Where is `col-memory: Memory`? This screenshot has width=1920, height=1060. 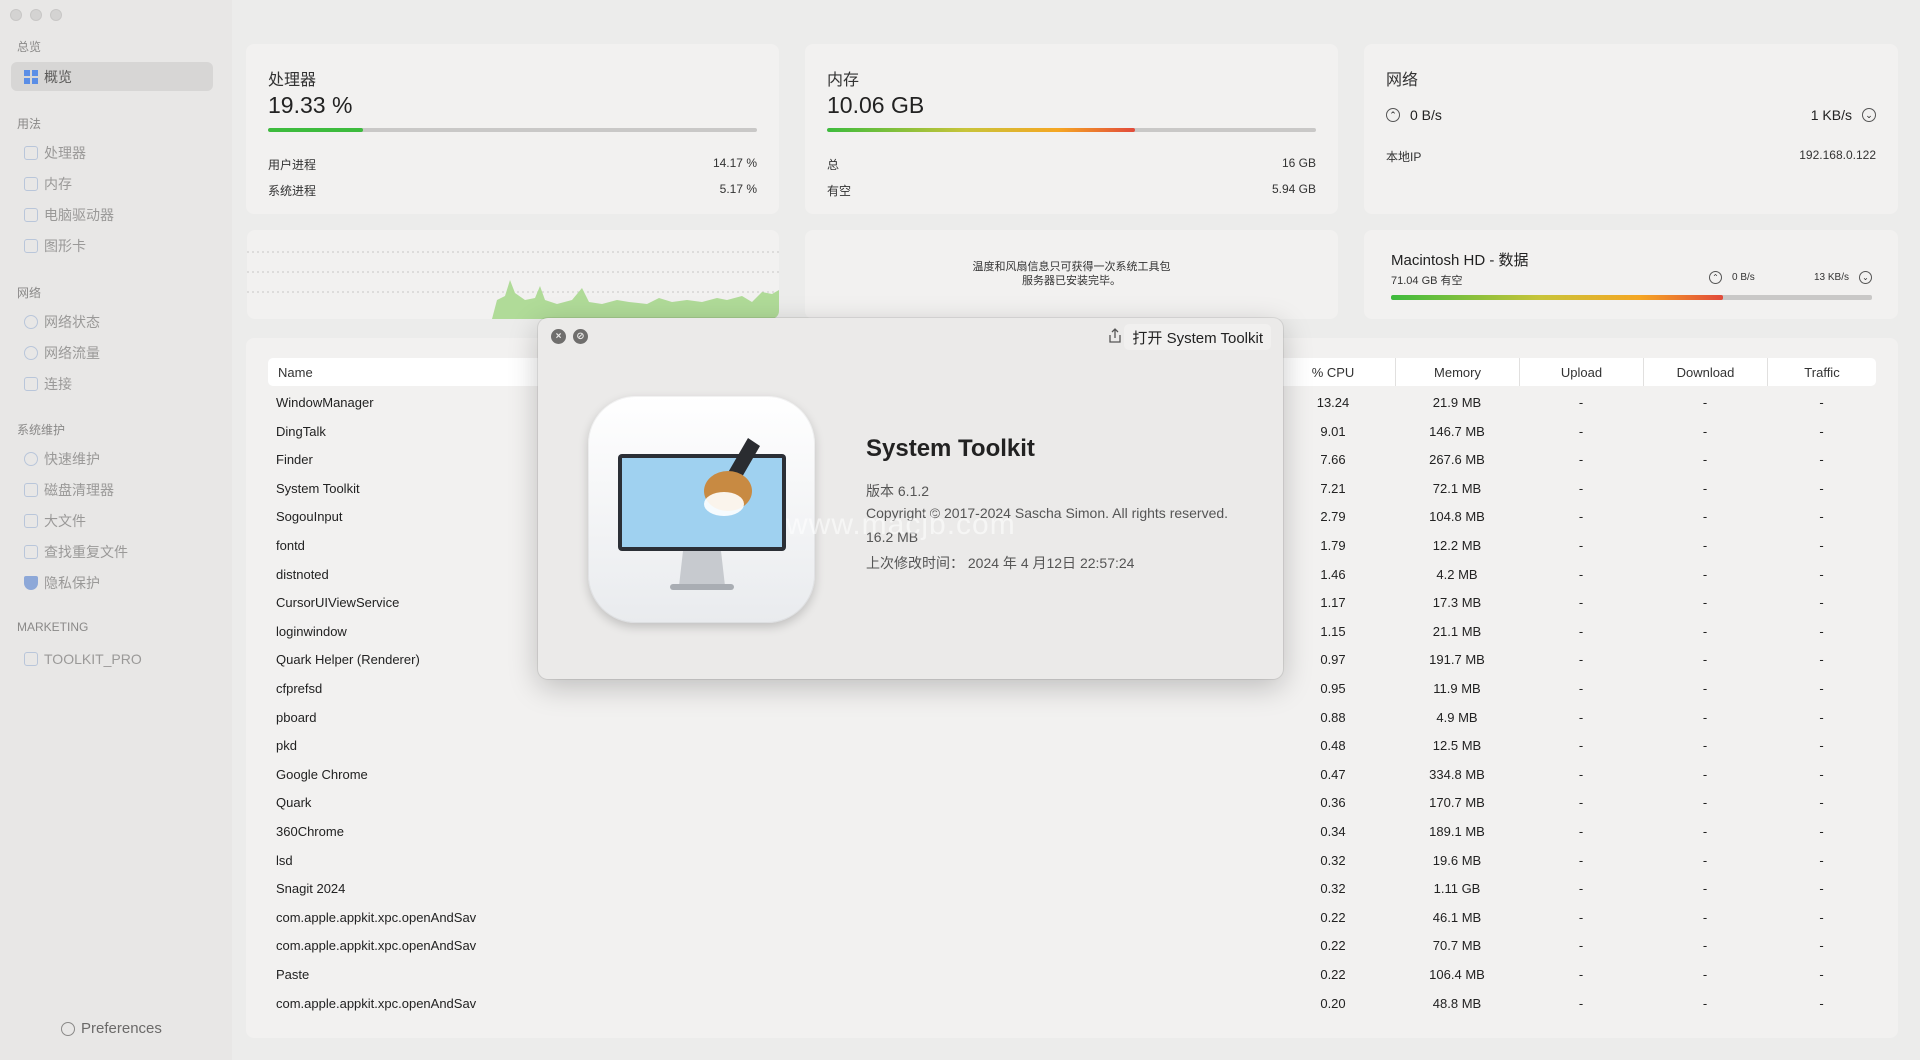 col-memory: Memory is located at coordinates (1457, 372).